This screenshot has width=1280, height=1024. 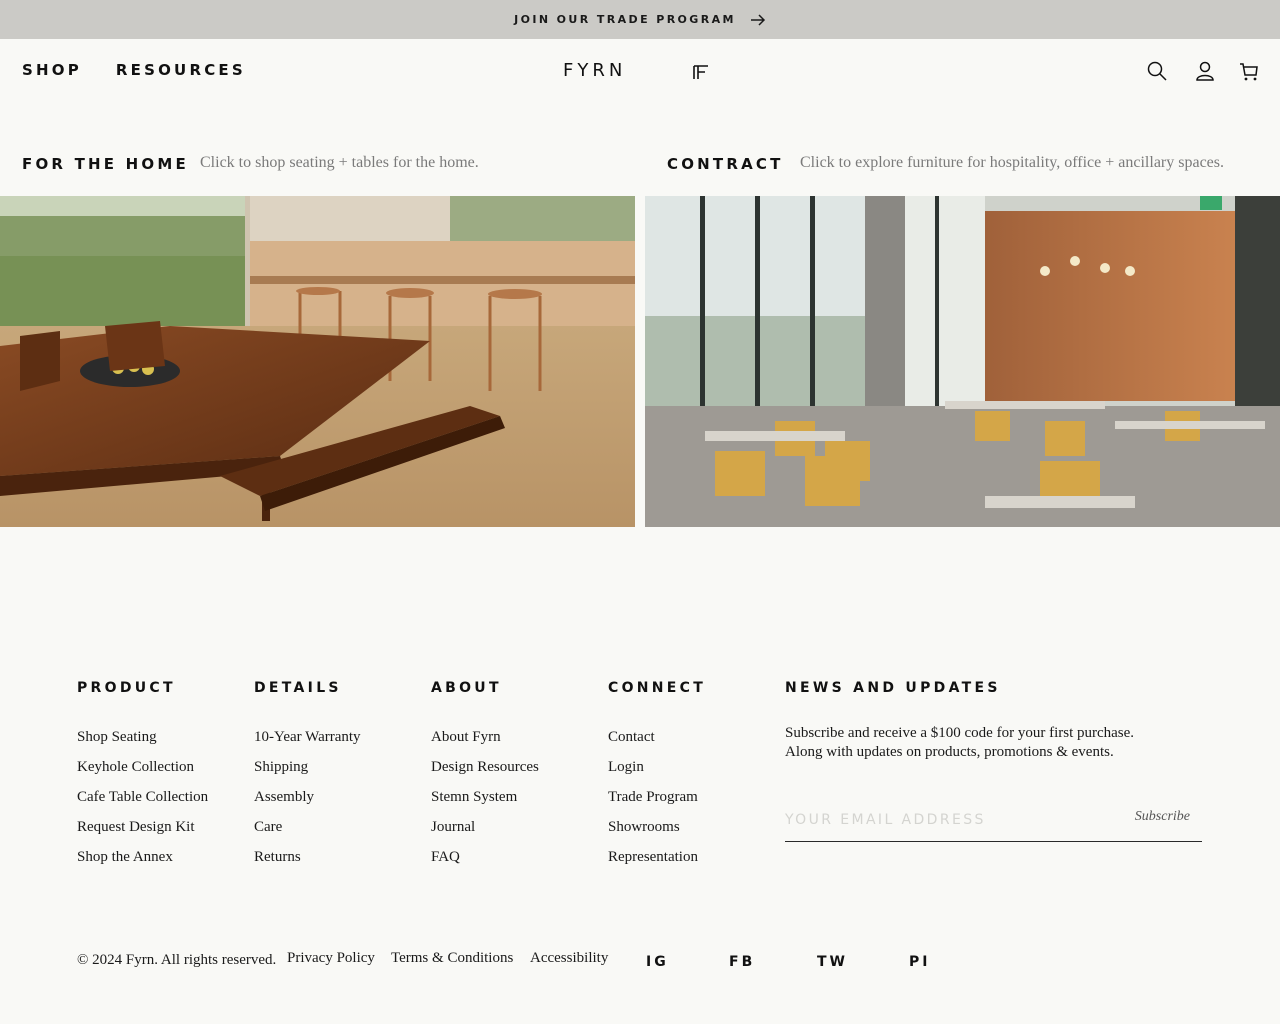 What do you see at coordinates (653, 737) in the screenshot?
I see `footer-link: Contact` at bounding box center [653, 737].